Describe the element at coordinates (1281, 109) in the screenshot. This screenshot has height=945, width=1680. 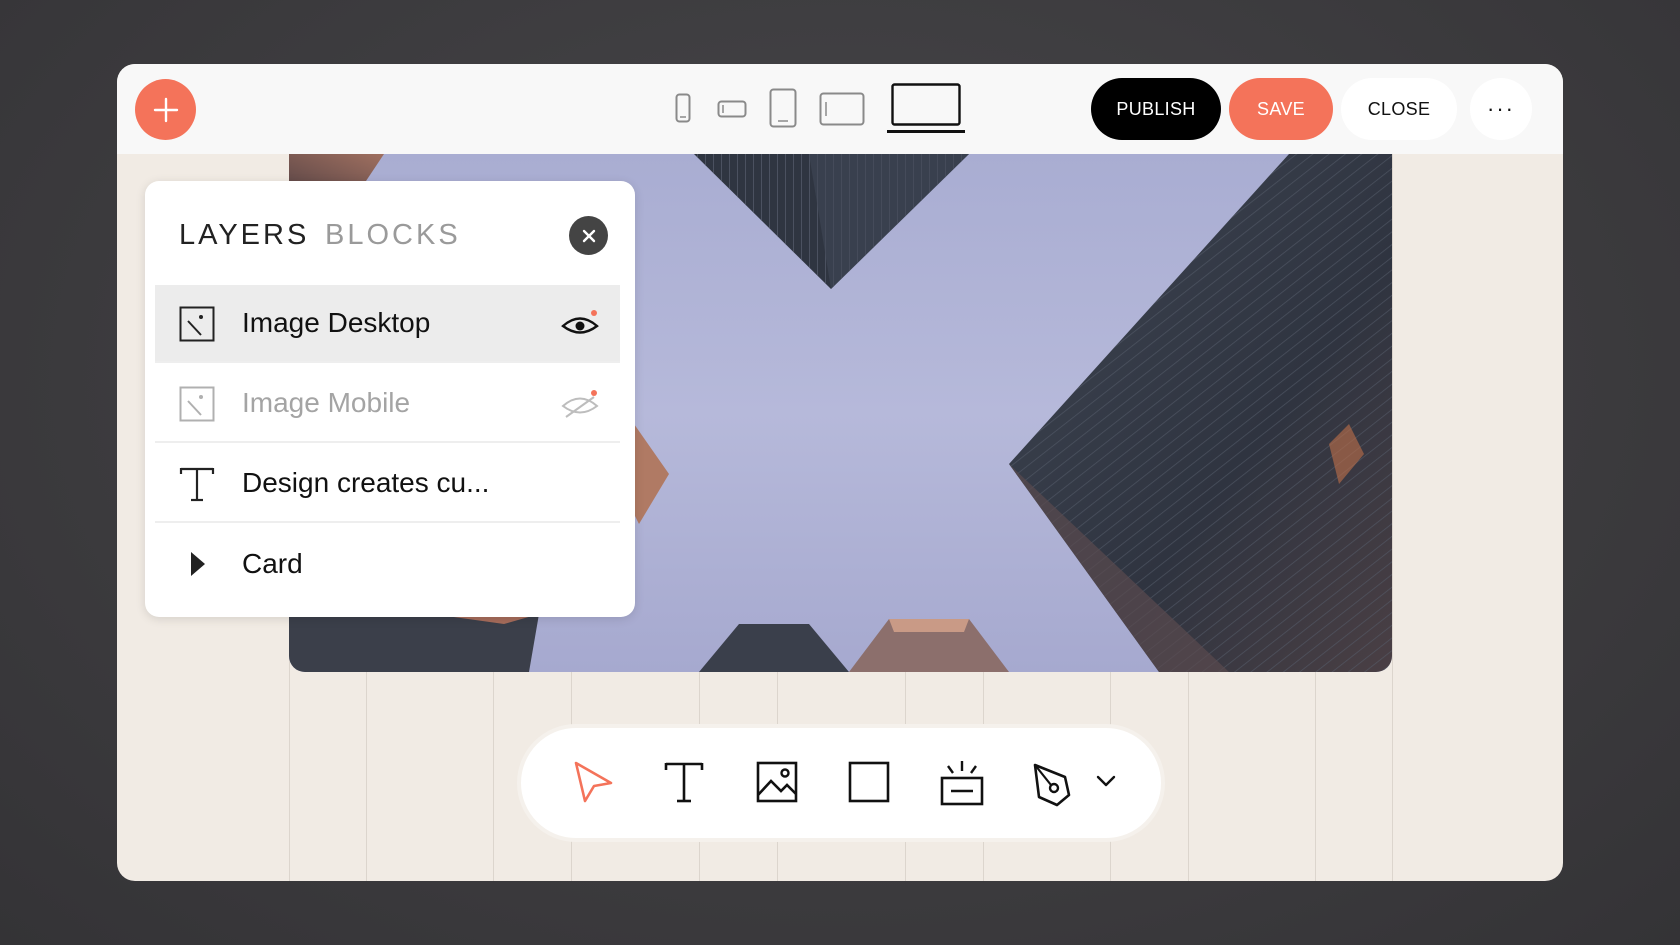
I see `save-button: SAVE` at that location.